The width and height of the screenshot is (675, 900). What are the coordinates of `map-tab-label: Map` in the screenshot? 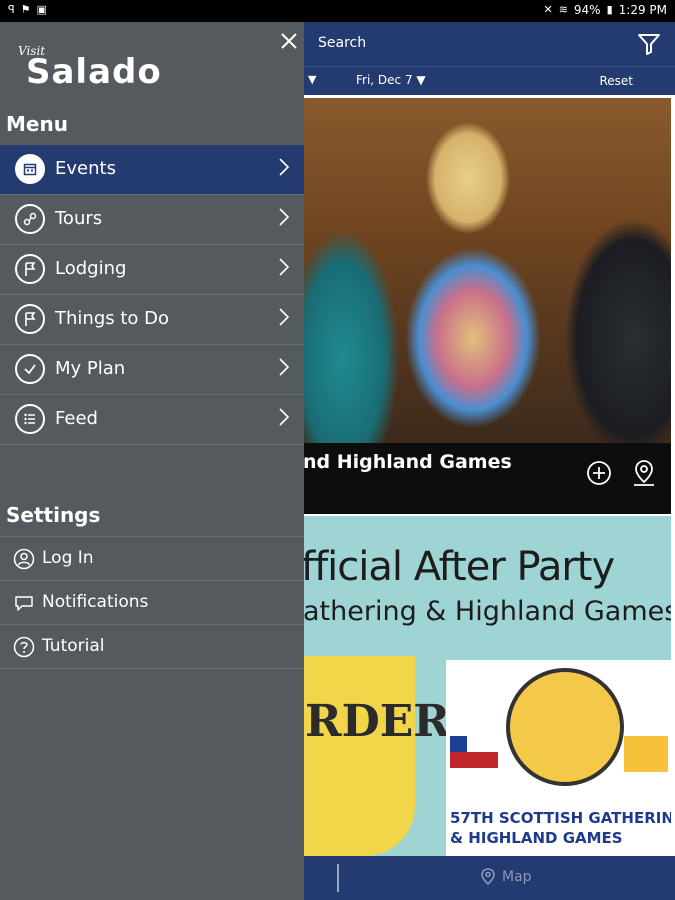 It's located at (517, 877).